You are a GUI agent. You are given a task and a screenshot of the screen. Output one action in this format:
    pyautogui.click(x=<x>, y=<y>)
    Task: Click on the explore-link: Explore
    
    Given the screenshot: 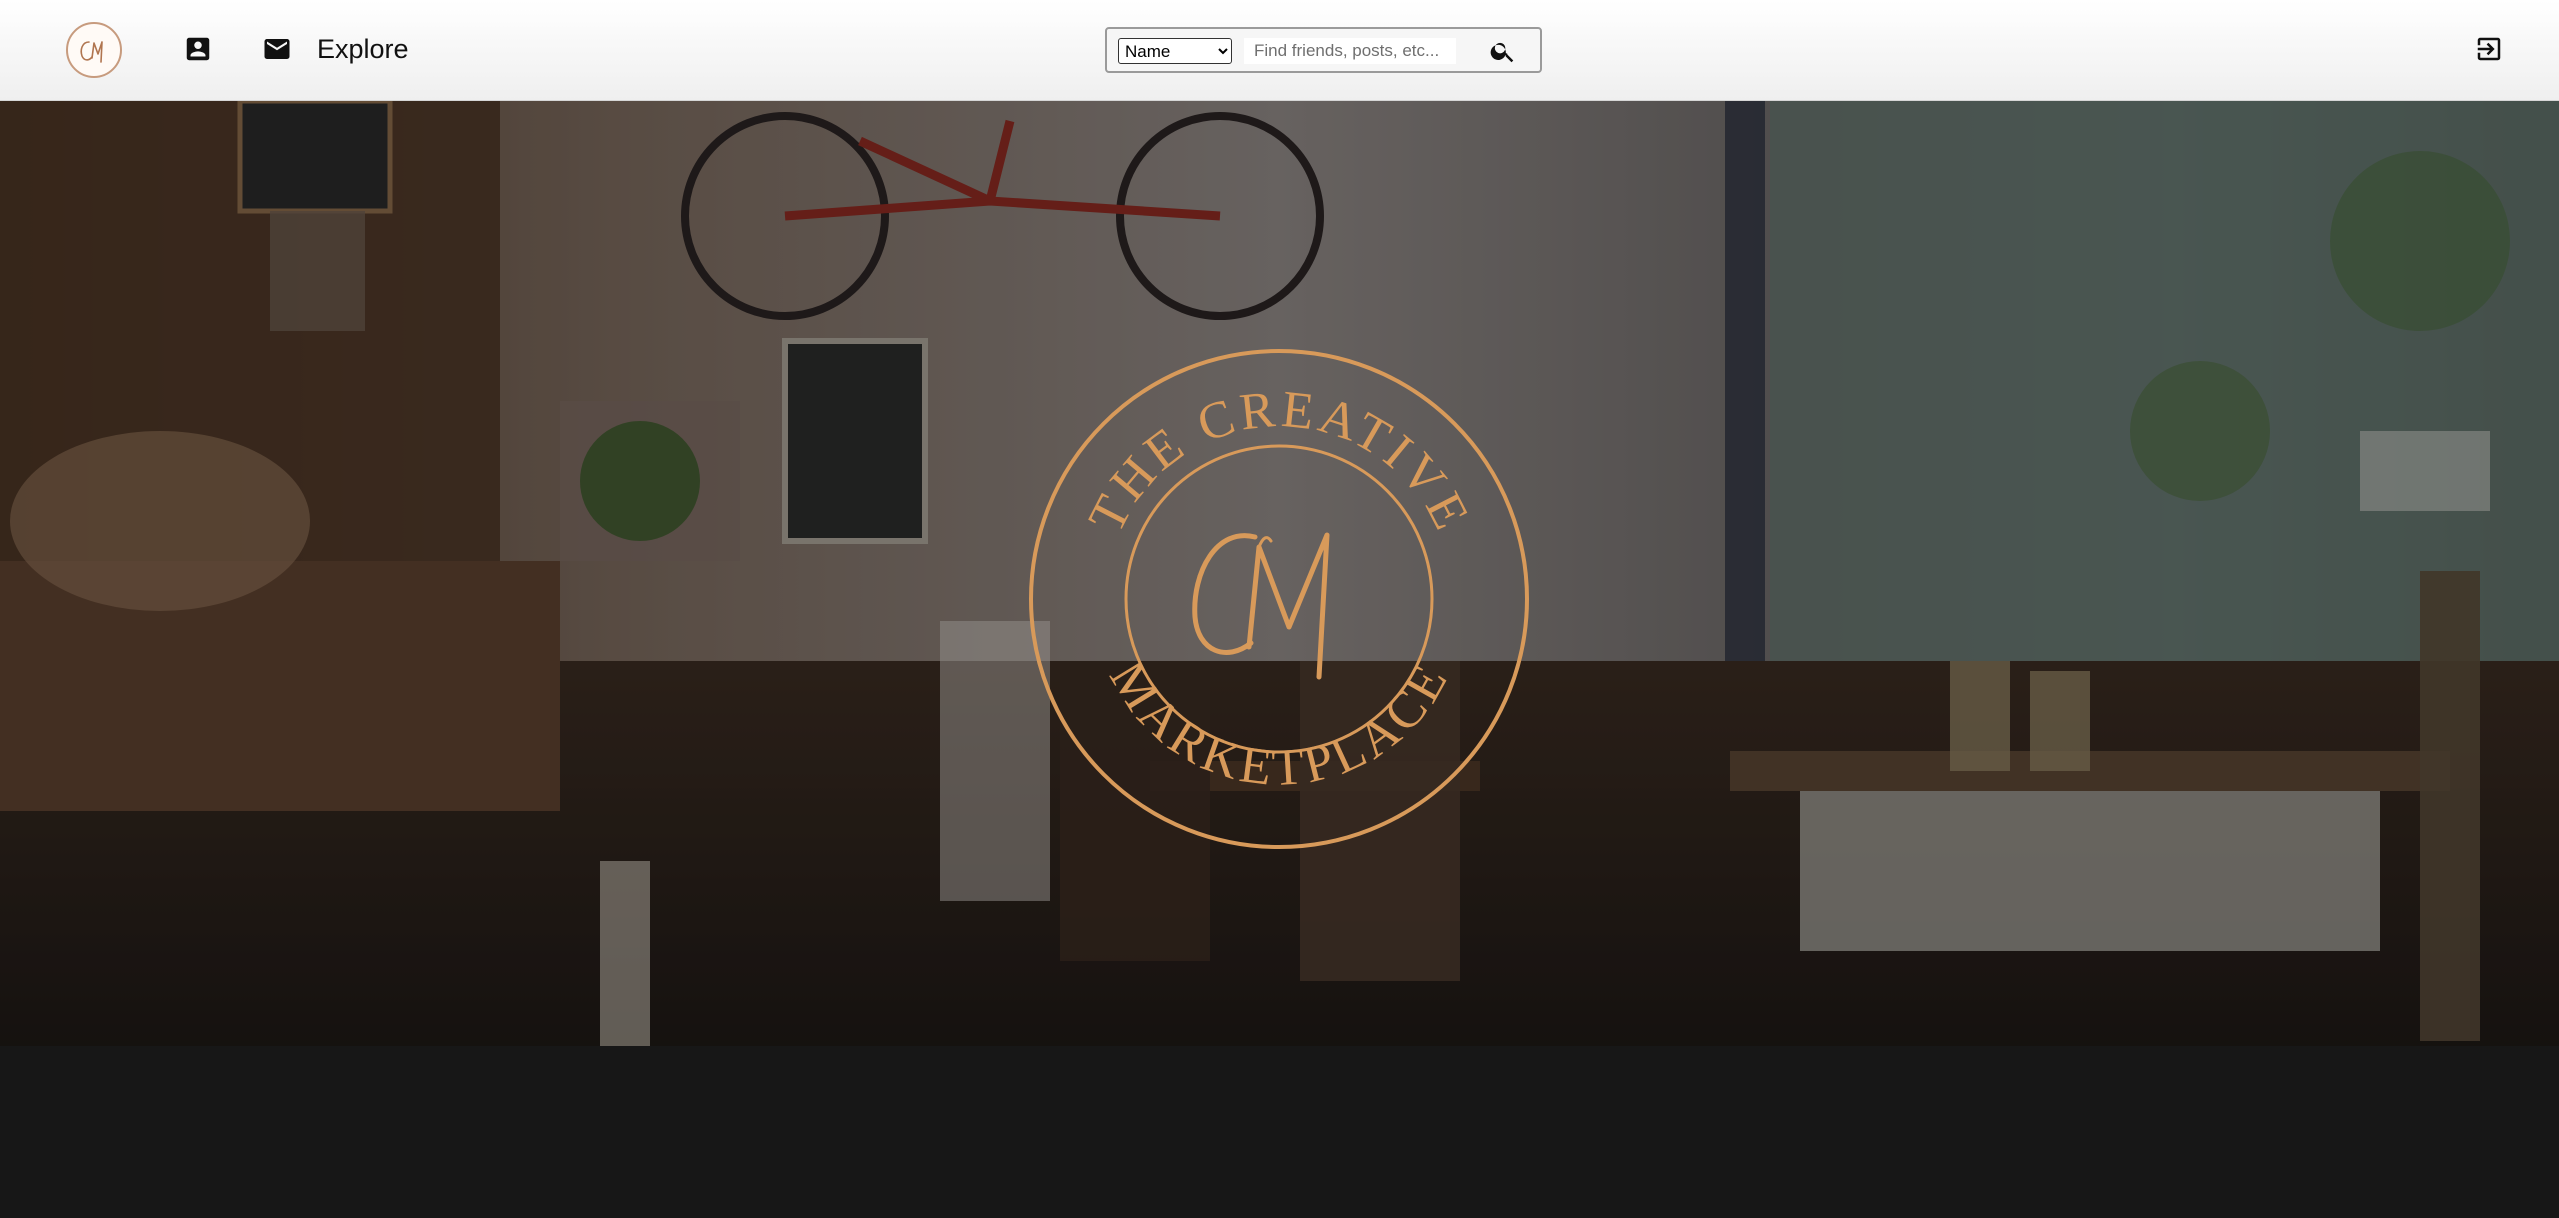 What is the action you would take?
    pyautogui.click(x=363, y=49)
    